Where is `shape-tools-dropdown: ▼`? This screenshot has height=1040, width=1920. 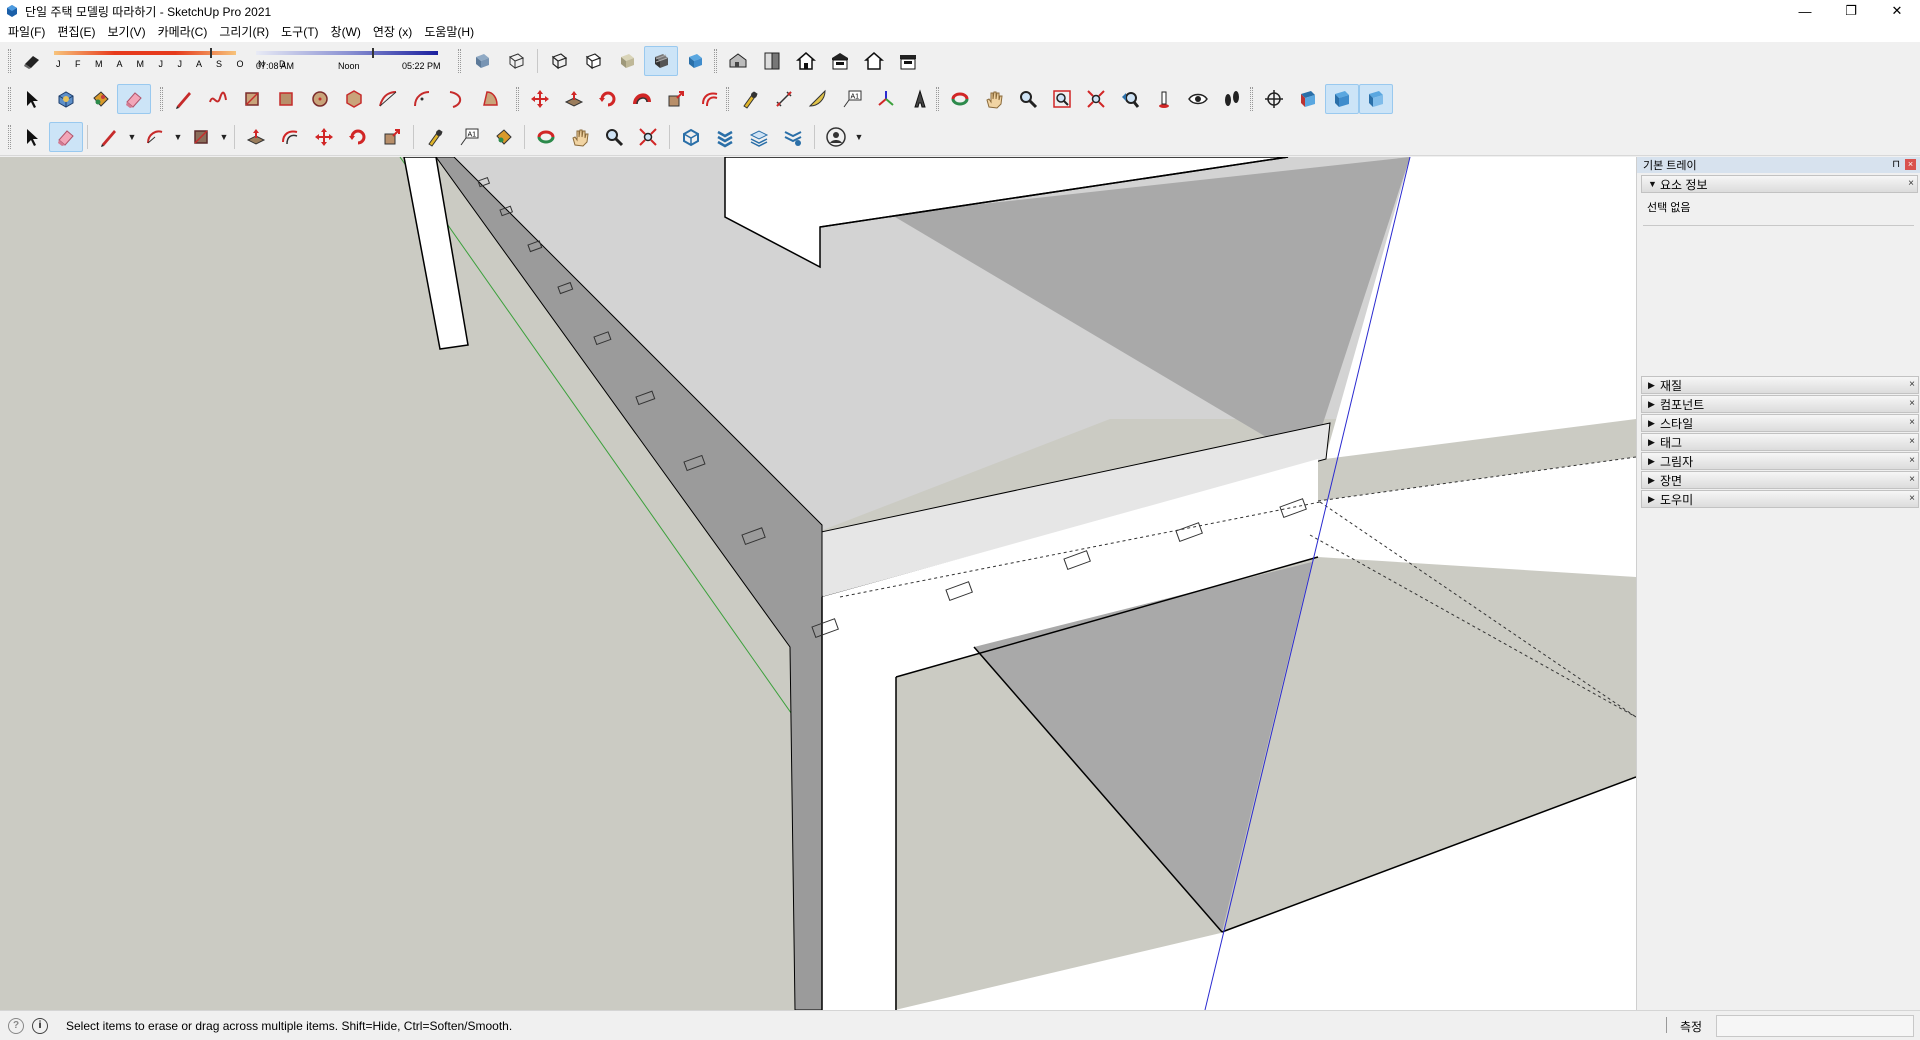 shape-tools-dropdown: ▼ is located at coordinates (224, 137).